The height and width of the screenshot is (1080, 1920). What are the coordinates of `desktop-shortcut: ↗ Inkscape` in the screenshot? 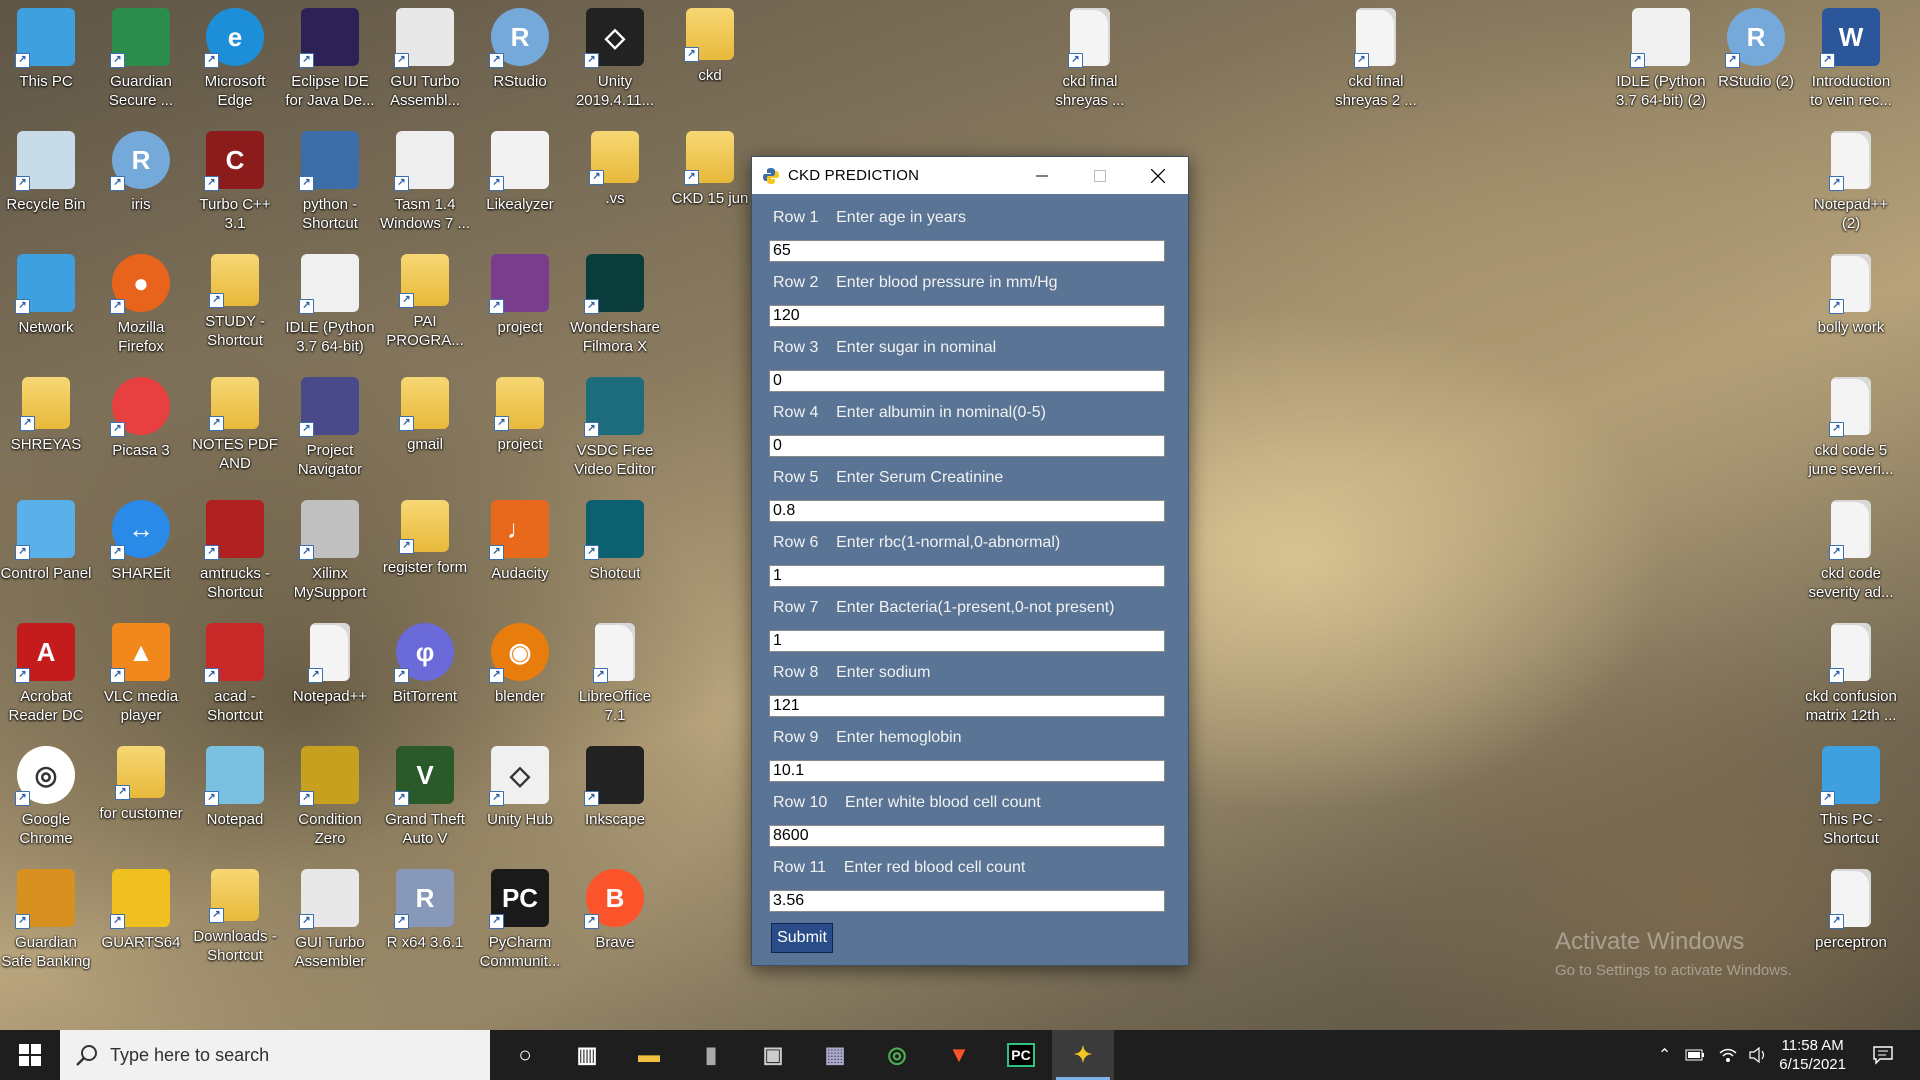 It's located at (615, 797).